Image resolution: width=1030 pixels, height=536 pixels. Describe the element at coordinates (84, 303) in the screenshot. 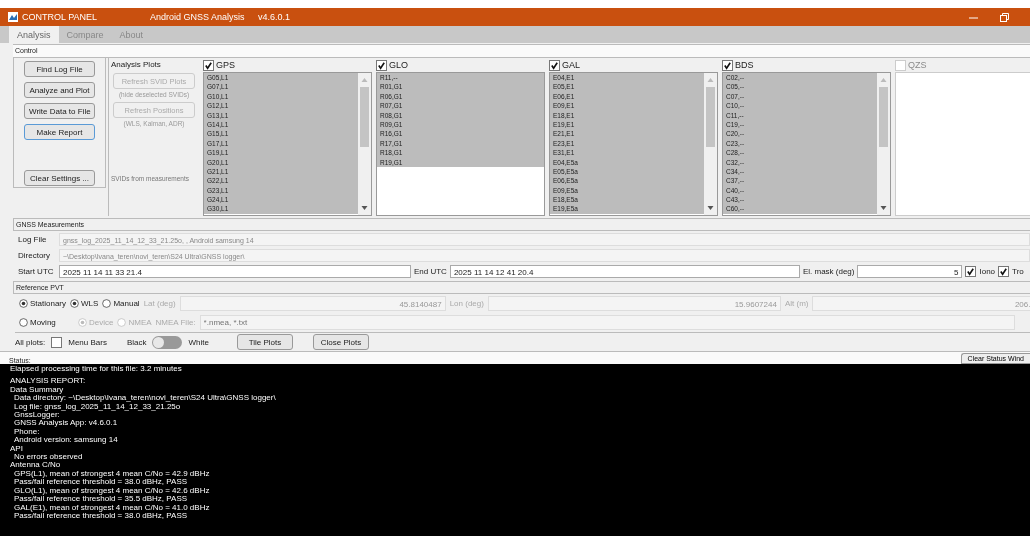

I see `radio-button: WLS` at that location.